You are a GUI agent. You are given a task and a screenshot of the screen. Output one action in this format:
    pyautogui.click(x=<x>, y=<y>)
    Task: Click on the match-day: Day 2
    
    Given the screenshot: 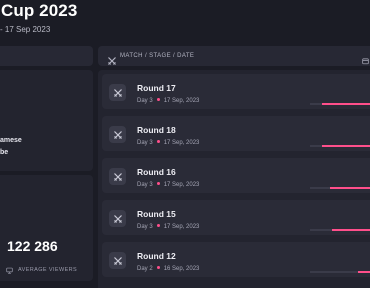 What is the action you would take?
    pyautogui.click(x=145, y=269)
    